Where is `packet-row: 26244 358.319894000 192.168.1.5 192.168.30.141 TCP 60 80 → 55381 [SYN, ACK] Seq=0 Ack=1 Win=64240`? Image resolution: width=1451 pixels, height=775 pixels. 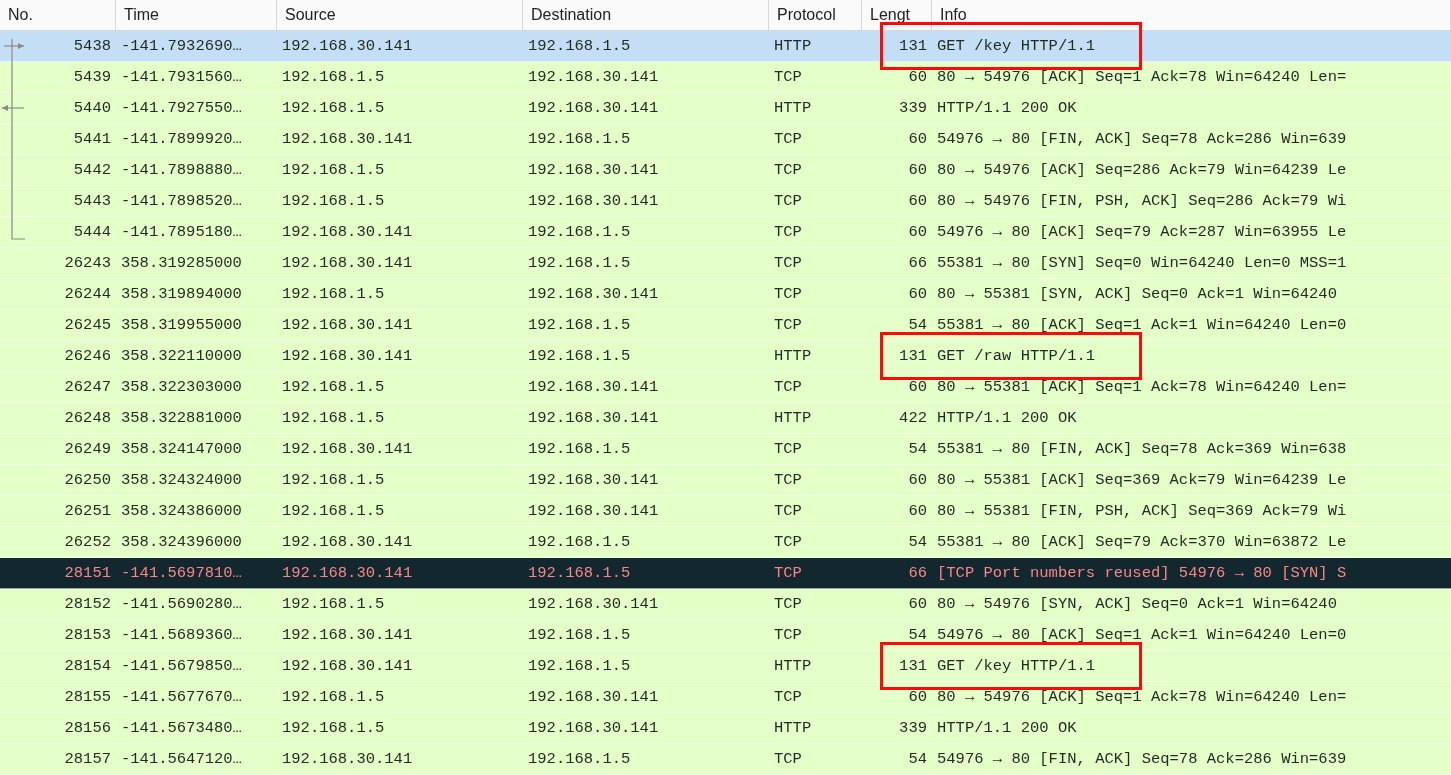 packet-row: 26244 358.319894000 192.168.1.5 192.168.30.141 TCP 60 80 → 55381 [SYN, ACK] Seq=0 Ack=1 Win=64240 is located at coordinates (725, 294).